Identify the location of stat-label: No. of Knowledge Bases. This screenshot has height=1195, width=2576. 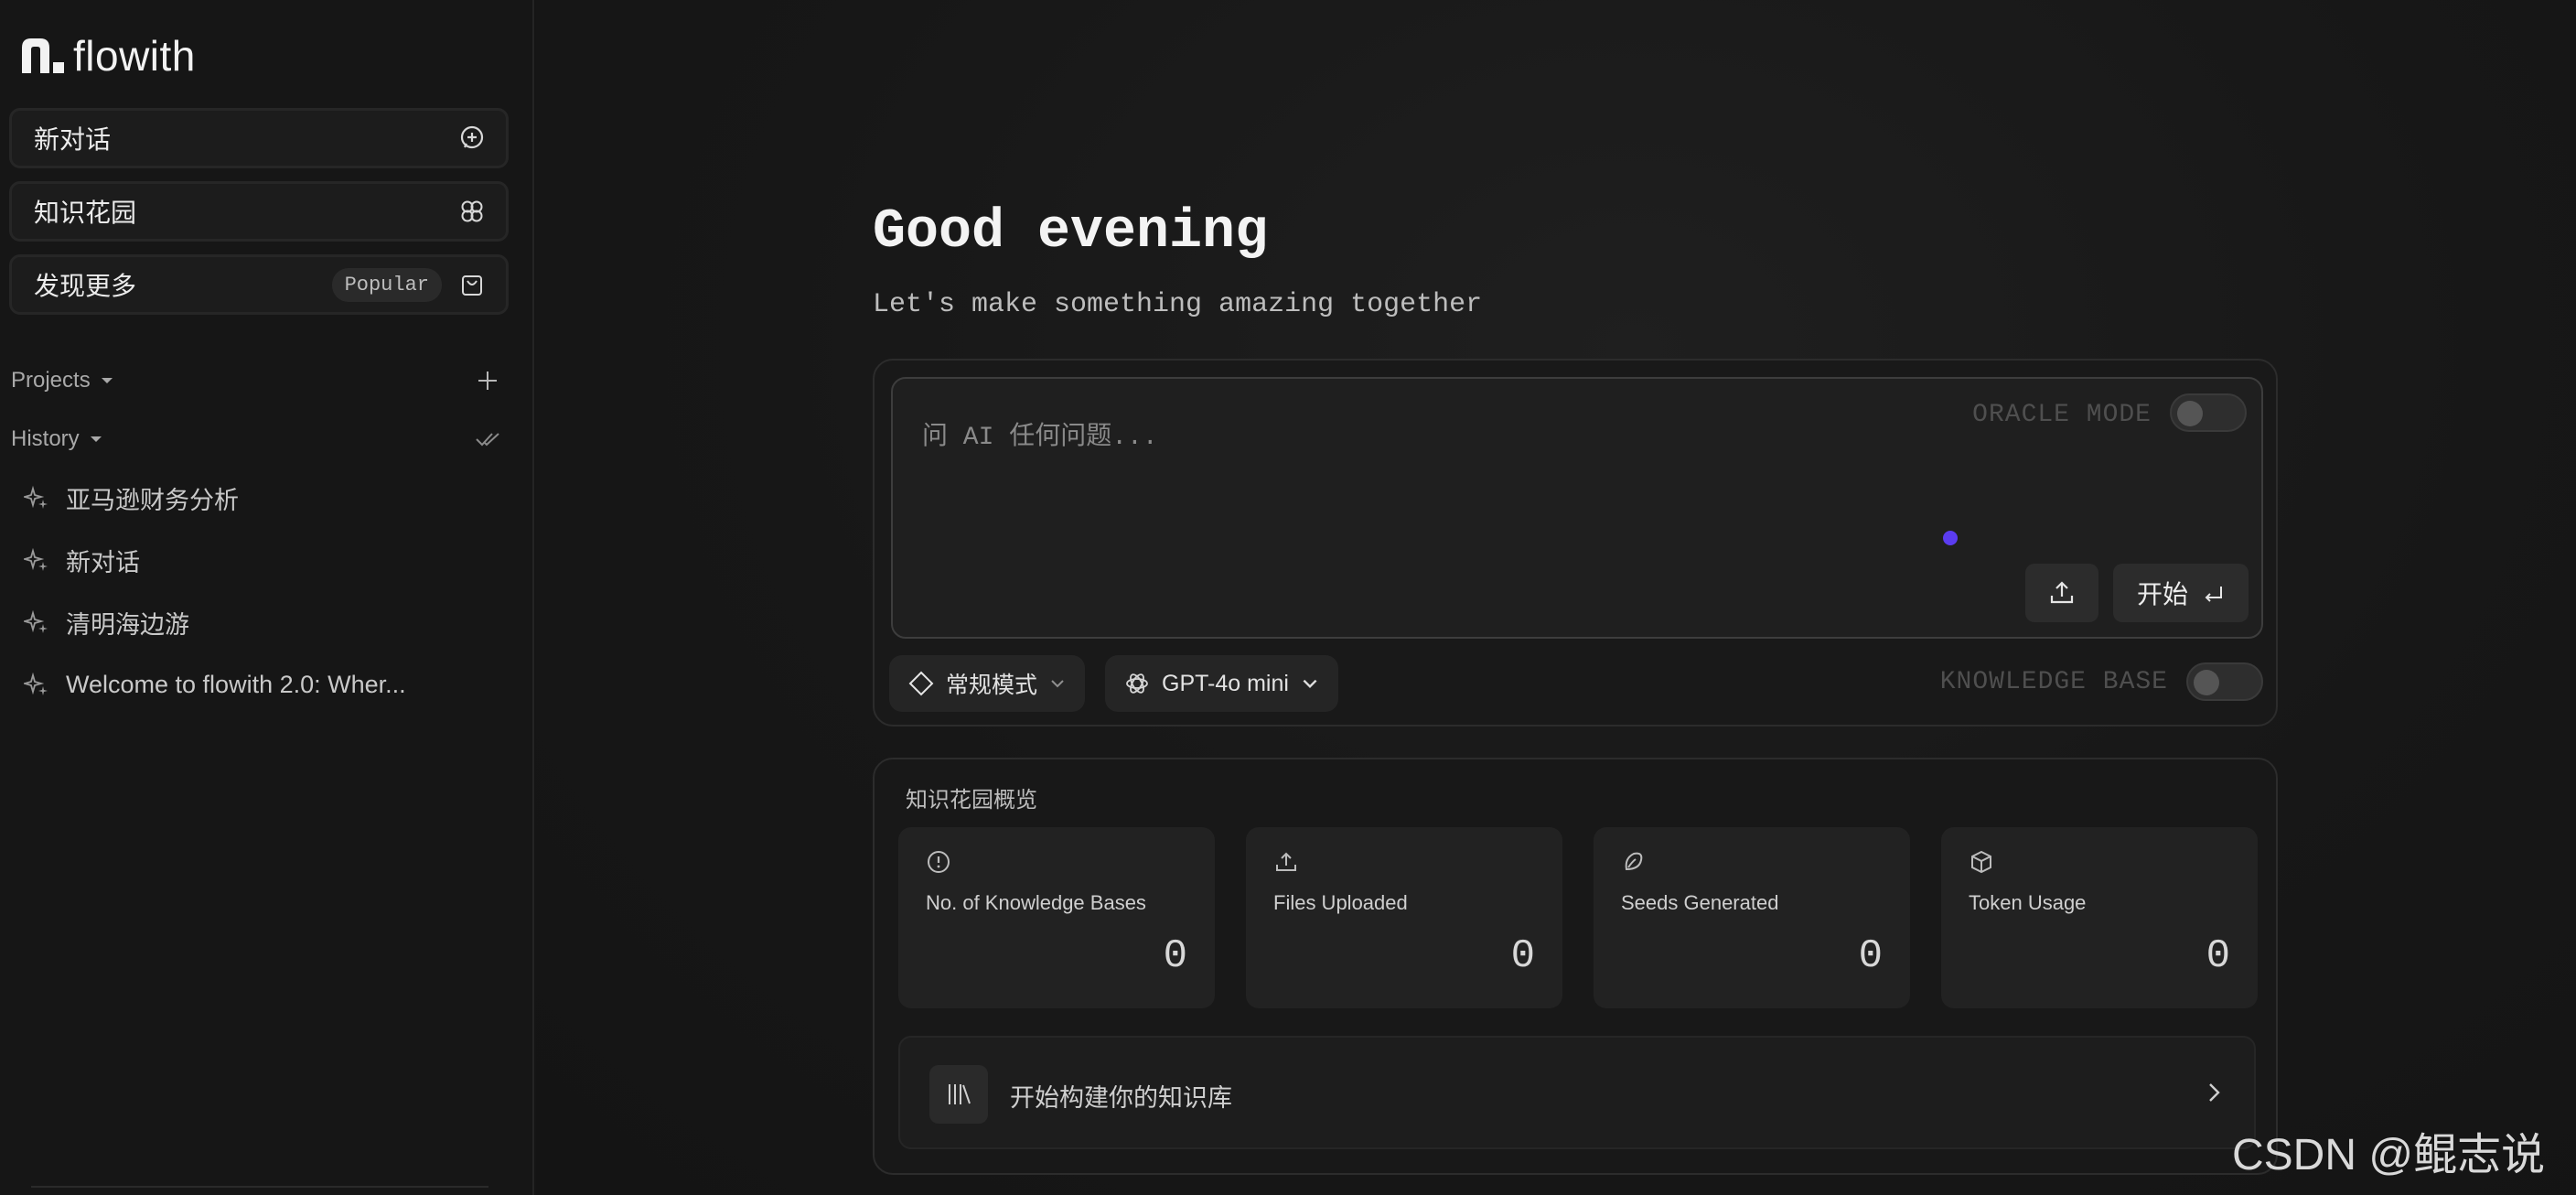
(1036, 902).